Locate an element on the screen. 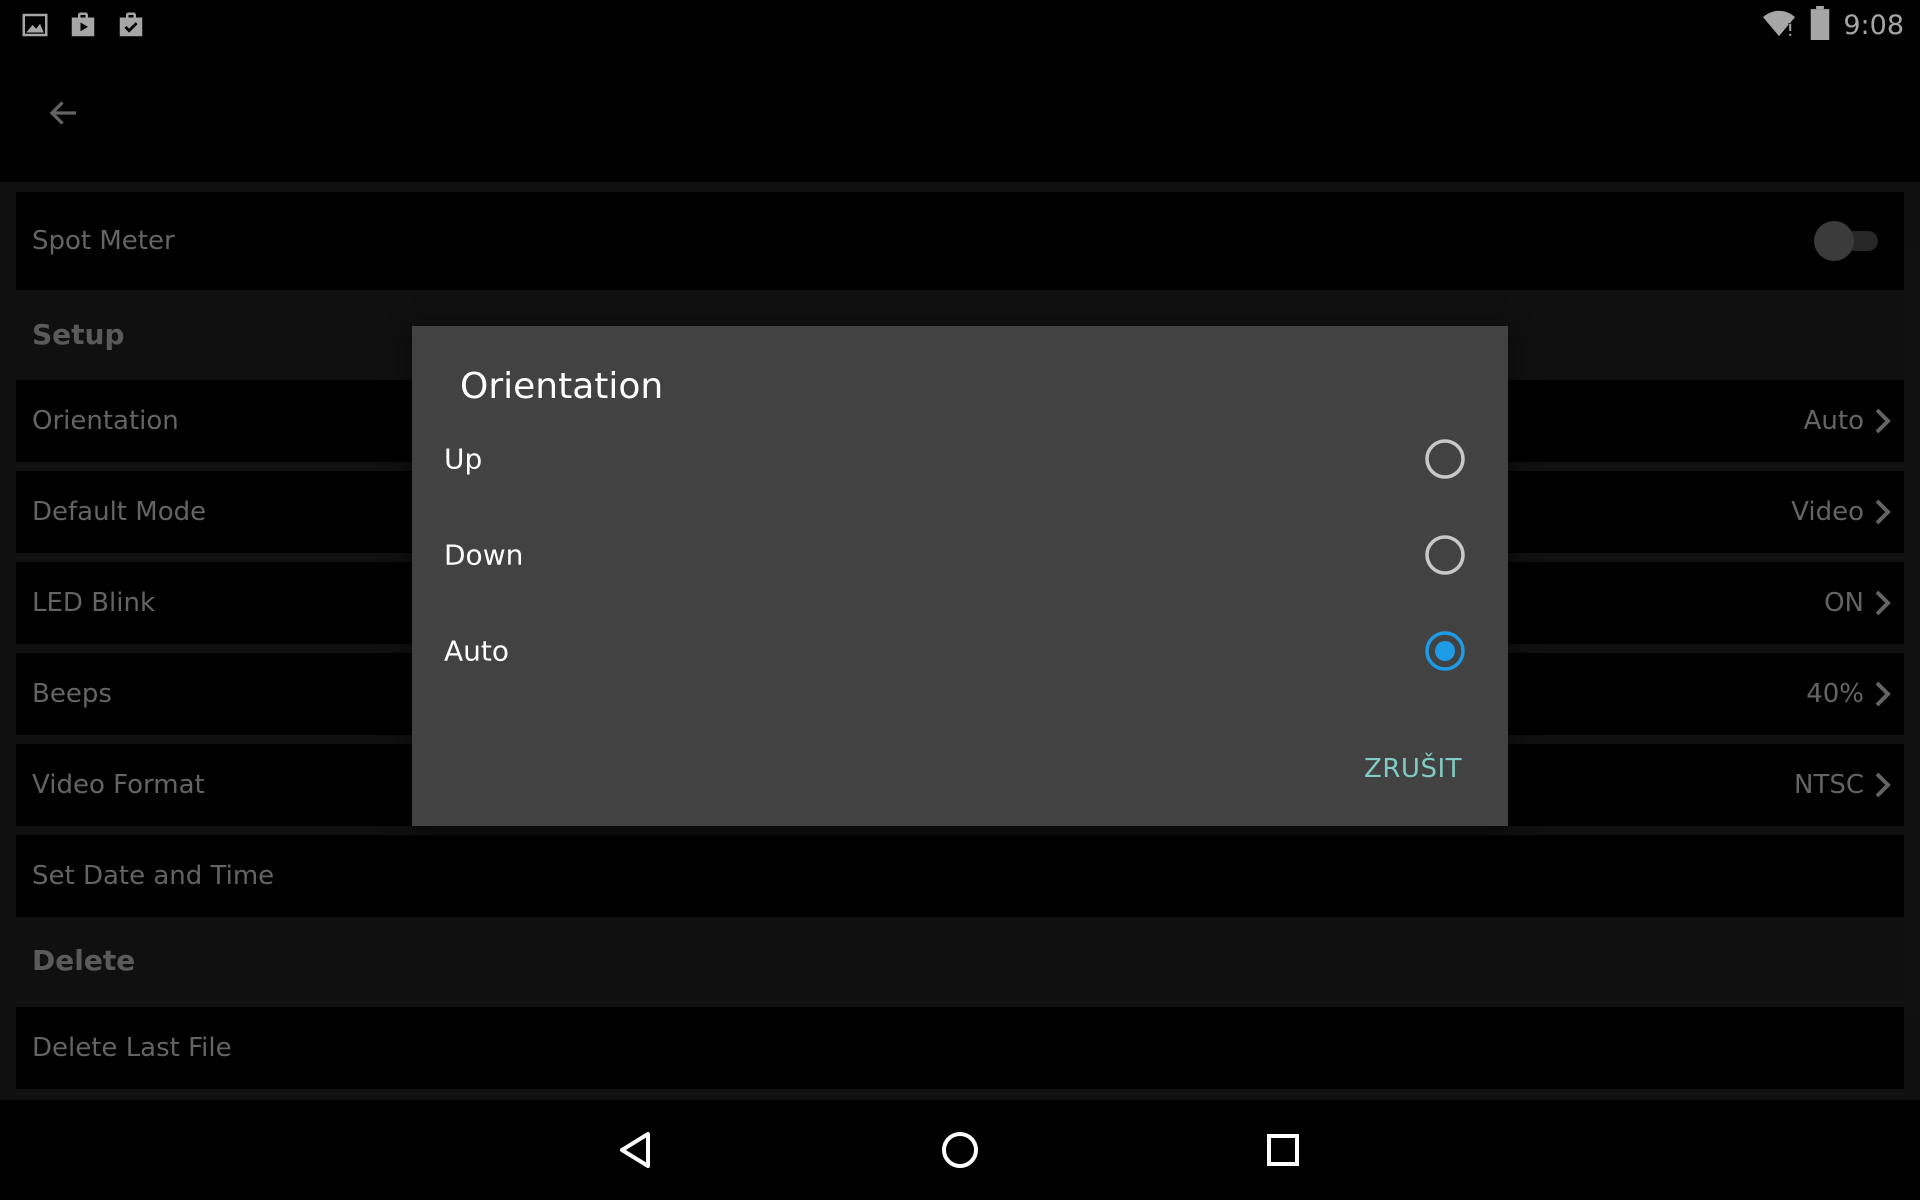 This screenshot has height=1200, width=1920. dialog-title: Orientation is located at coordinates (562, 386).